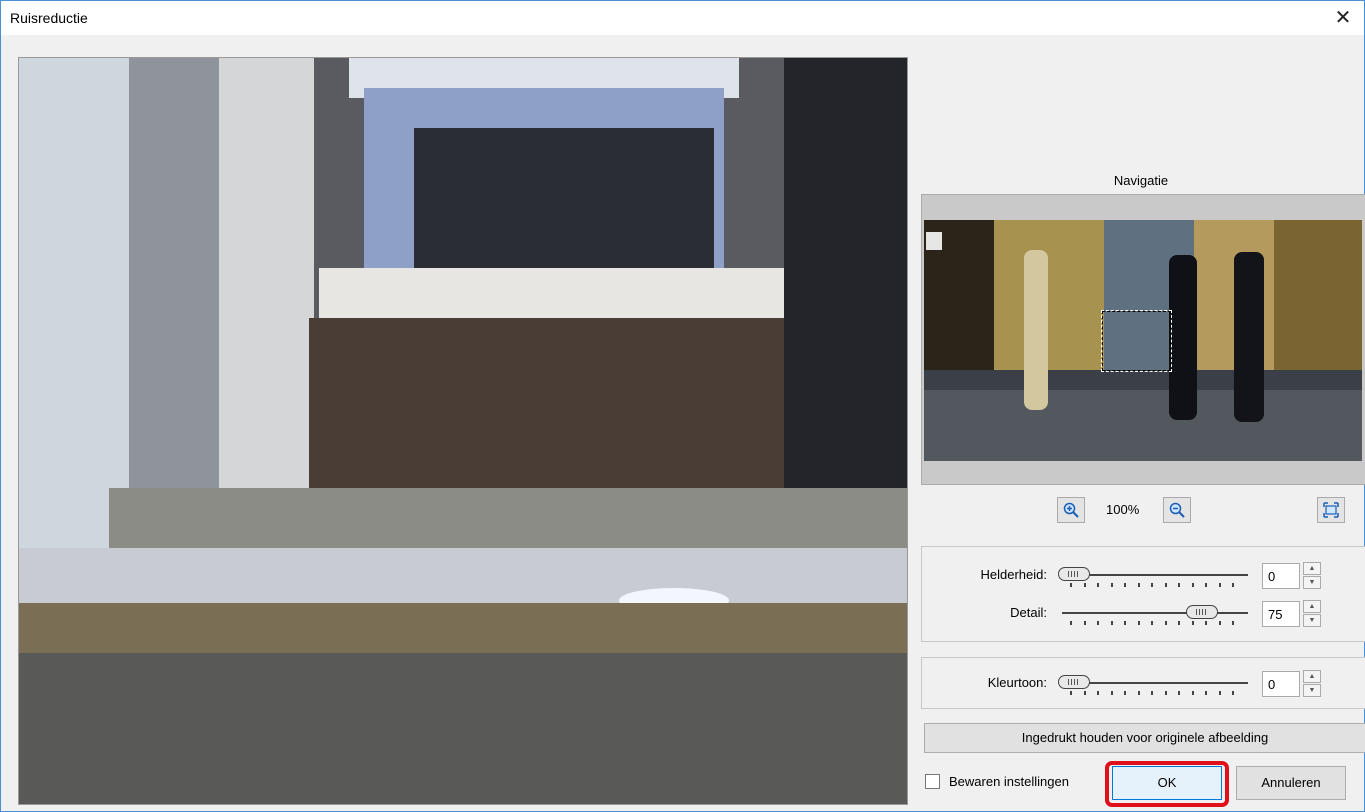 This screenshot has height=812, width=1365. What do you see at coordinates (1028, 612) in the screenshot?
I see `slider-label: Detail:` at bounding box center [1028, 612].